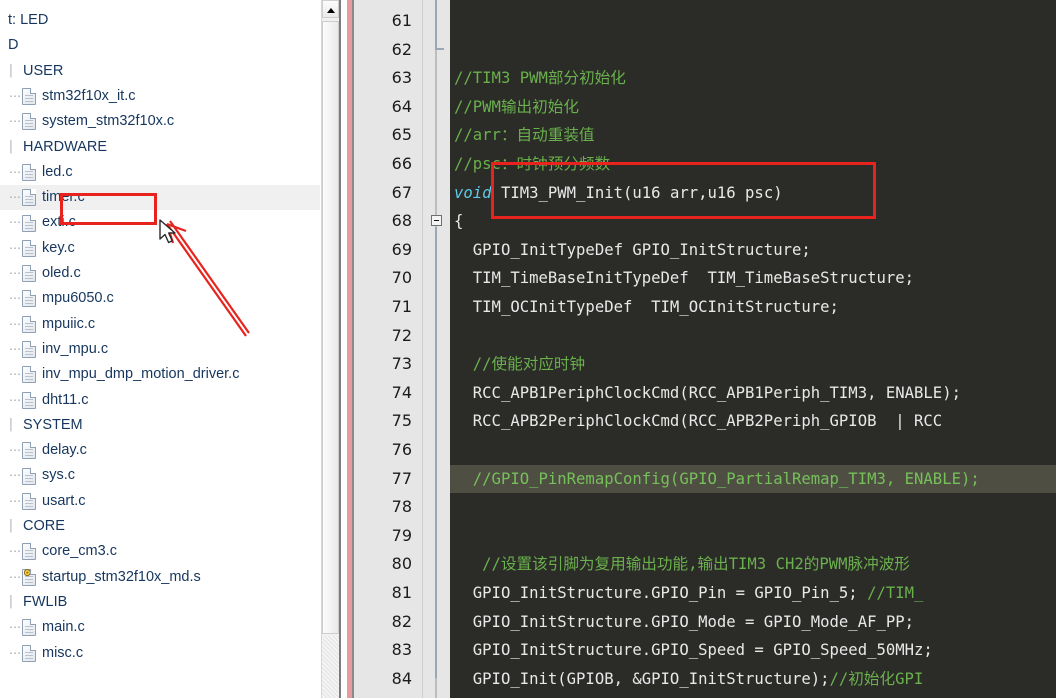 This screenshot has height=698, width=1056. I want to click on code-line: //设置该引脚为复用输出功能,输出TIM3 CH2的PWM脉冲波形, so click(753, 564).